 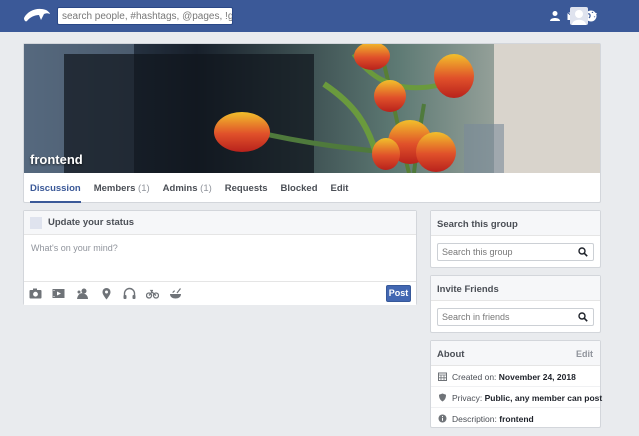 I want to click on tab-edit: Edit, so click(x=340, y=188).